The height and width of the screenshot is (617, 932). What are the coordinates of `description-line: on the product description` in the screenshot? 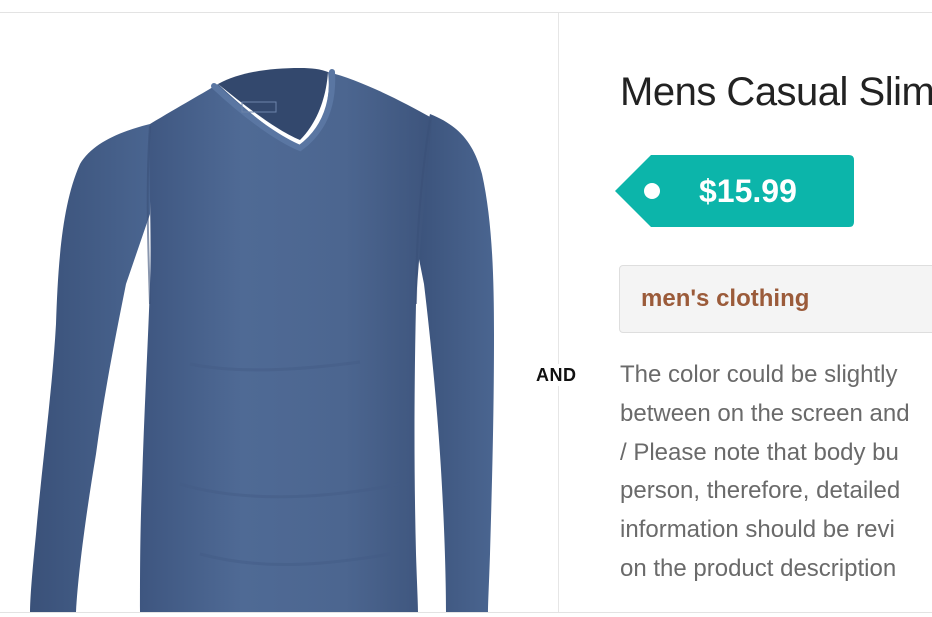 It's located at (758, 568).